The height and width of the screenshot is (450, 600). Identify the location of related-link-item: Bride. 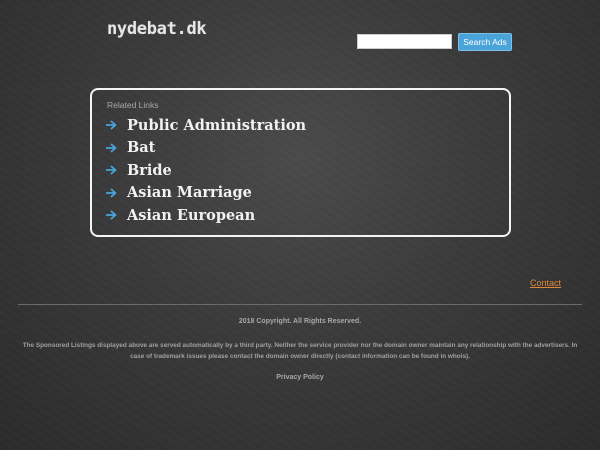
(206, 170).